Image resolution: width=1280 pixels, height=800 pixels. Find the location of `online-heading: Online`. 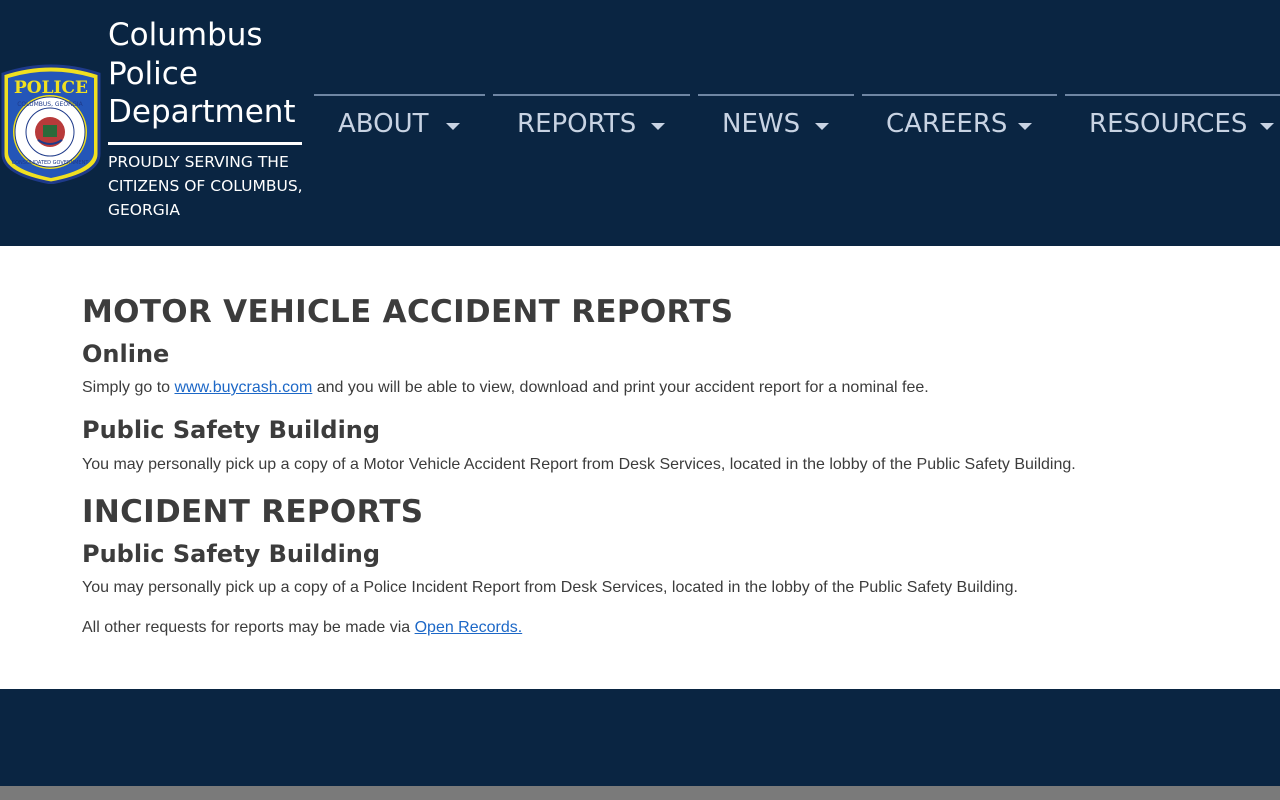

online-heading: Online is located at coordinates (126, 354).